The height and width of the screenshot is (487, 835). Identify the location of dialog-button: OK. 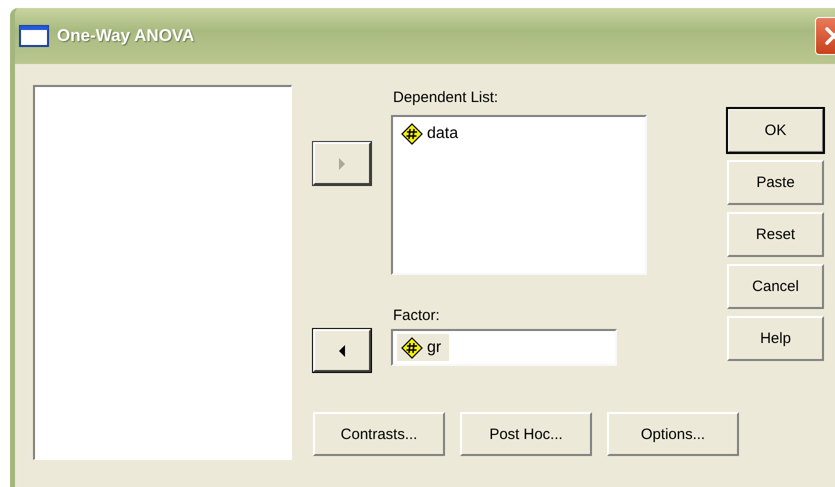
(775, 130).